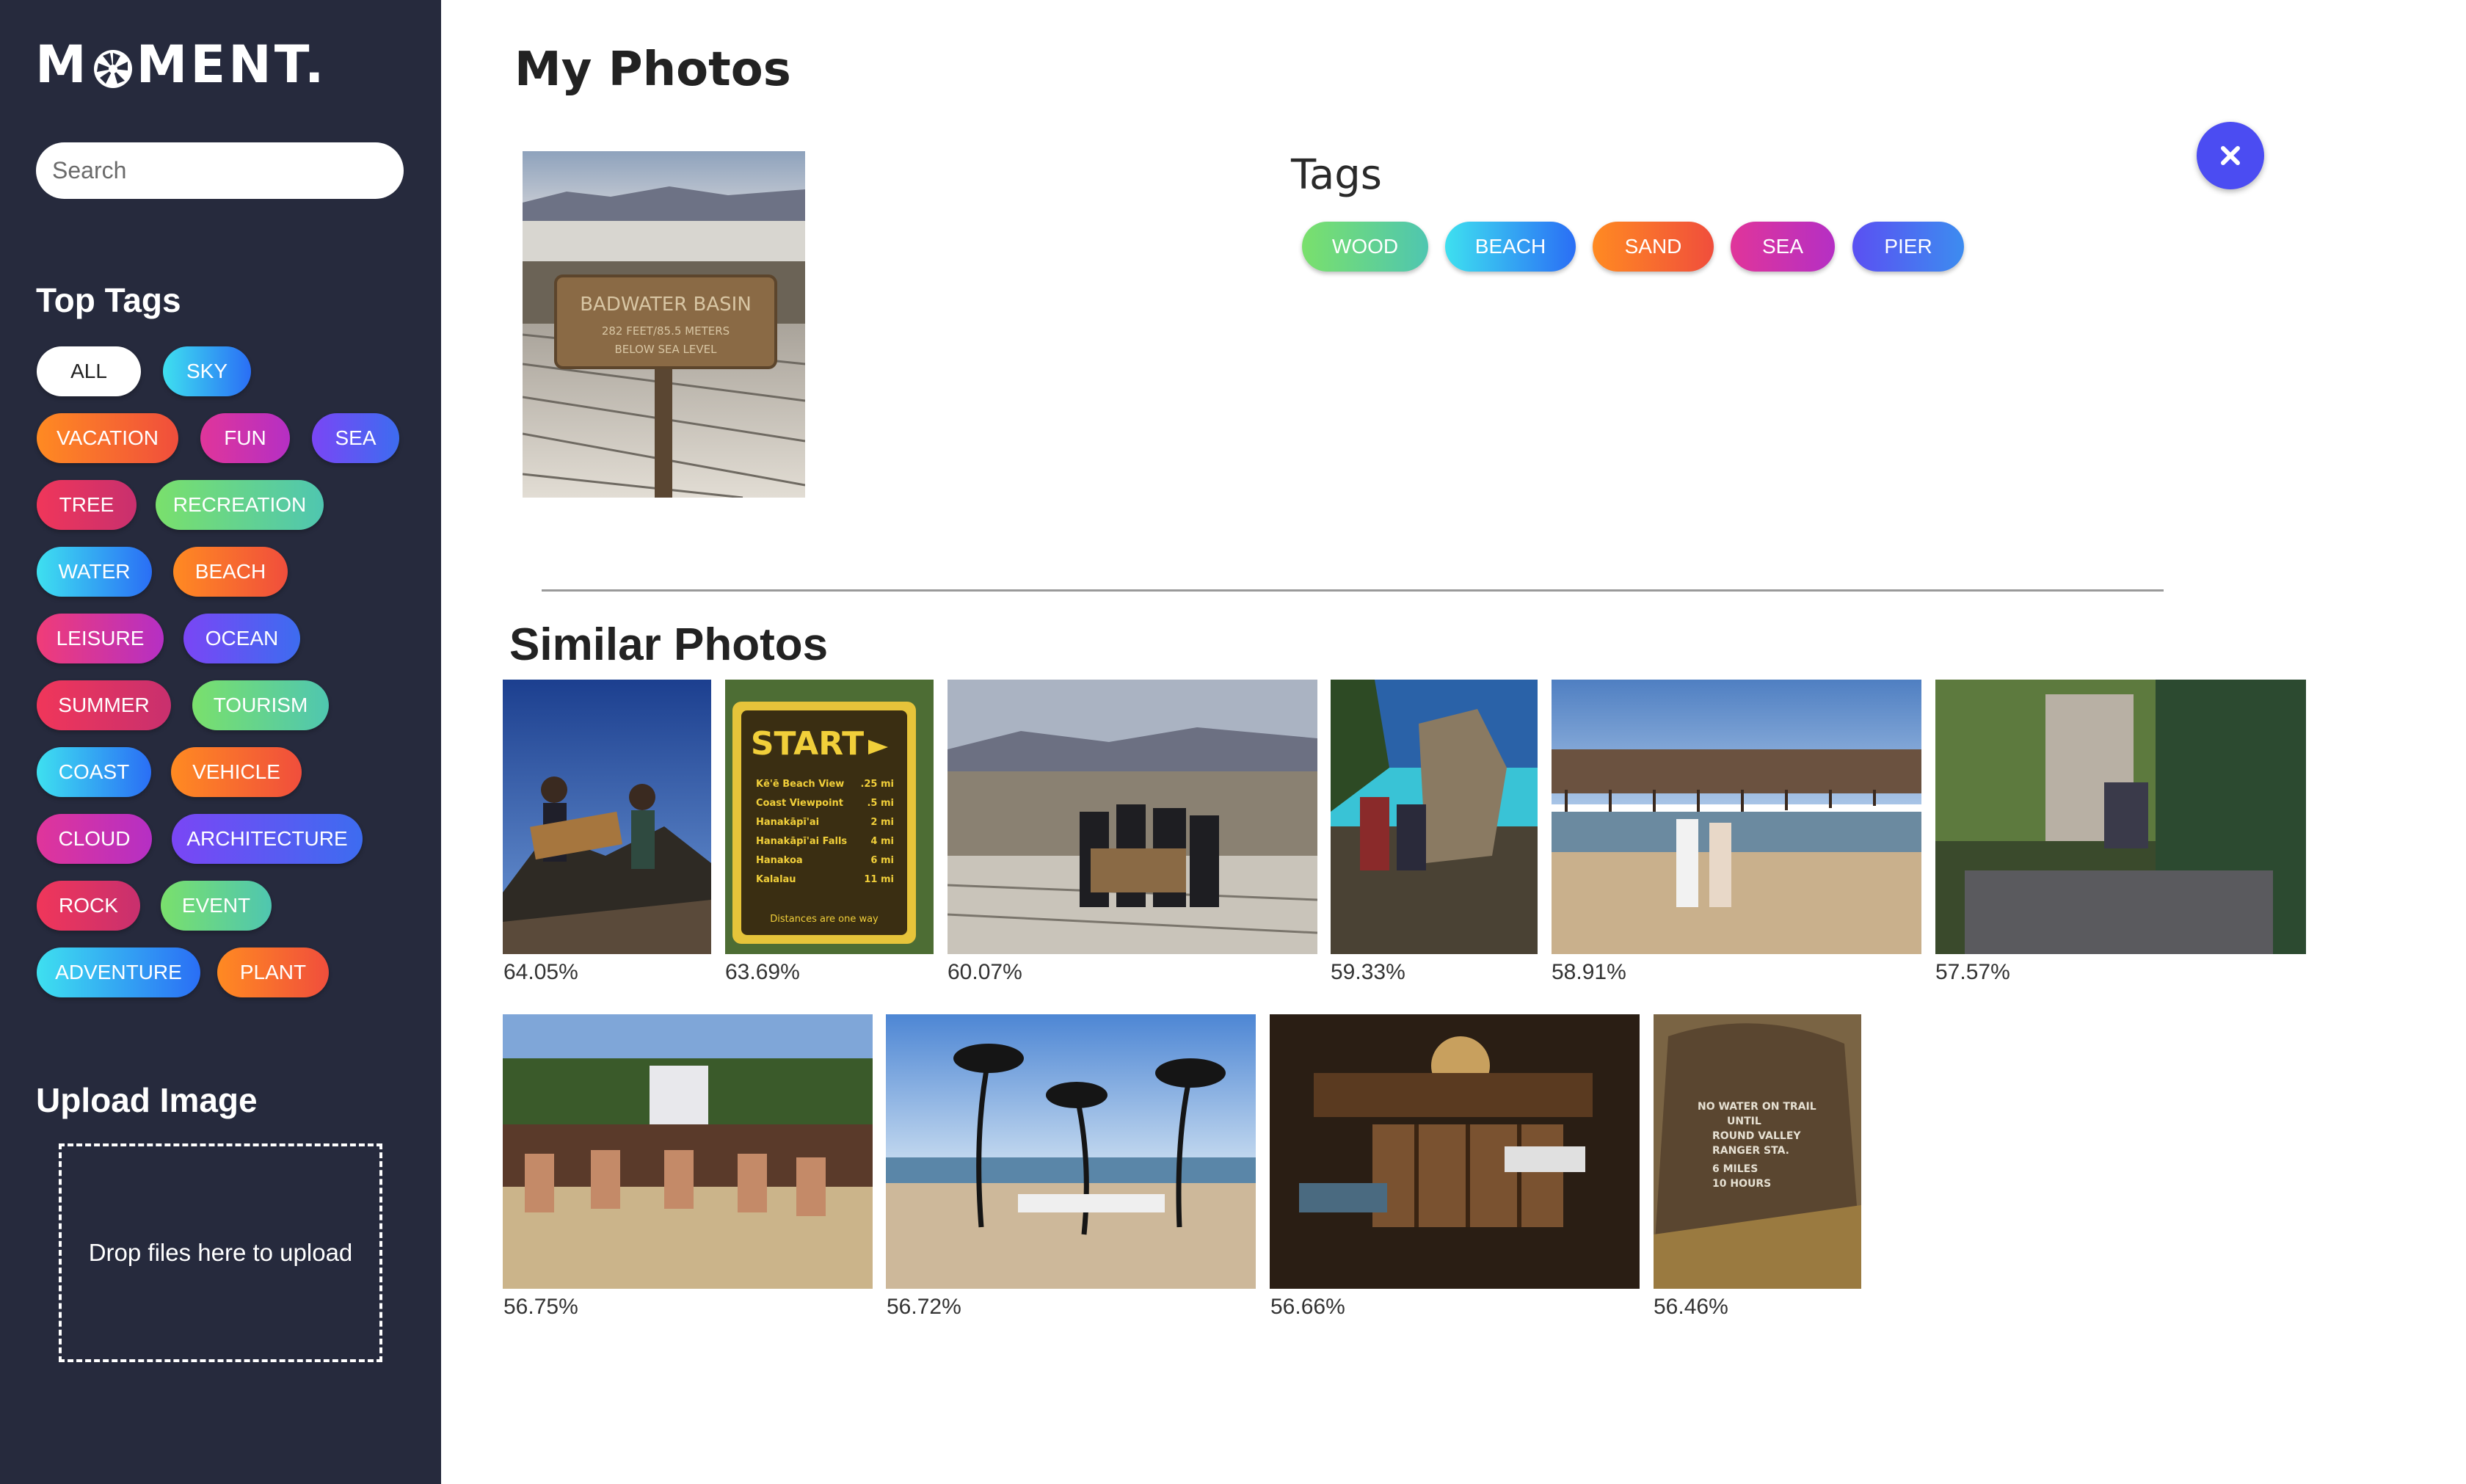 This screenshot has height=1484, width=2466. Describe the element at coordinates (807, 744) in the screenshot. I see `start-sign-title: START` at that location.